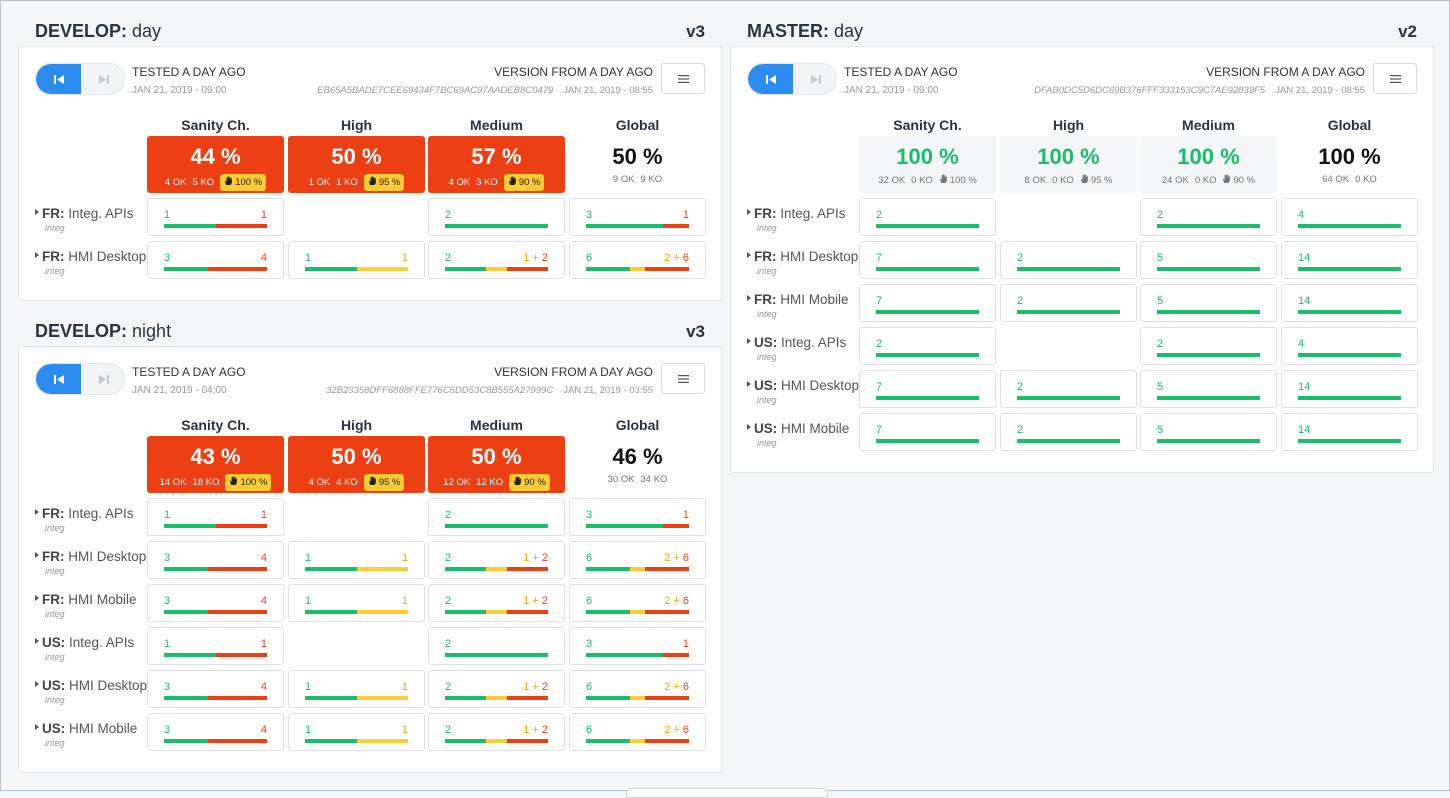 The width and height of the screenshot is (1450, 798). I want to click on row-title: FR: HMI Desktop, so click(808, 256).